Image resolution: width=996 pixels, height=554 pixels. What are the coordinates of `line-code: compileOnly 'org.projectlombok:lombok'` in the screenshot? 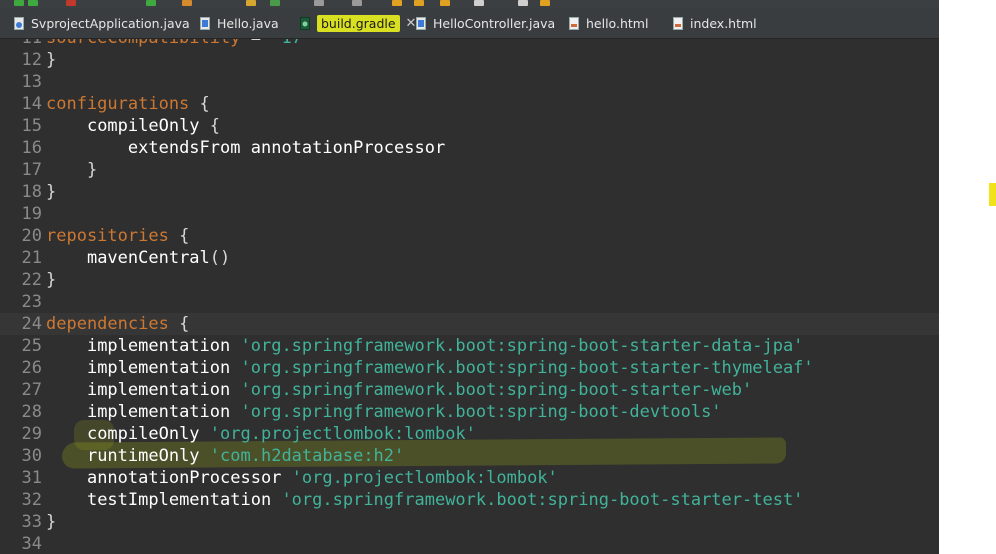 It's located at (281, 434).